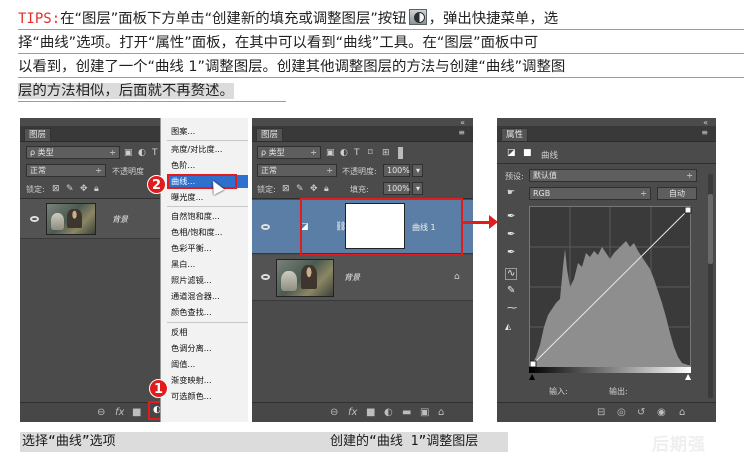 The width and height of the screenshot is (753, 460). Describe the element at coordinates (542, 193) in the screenshot. I see `channel-value: RGB` at that location.